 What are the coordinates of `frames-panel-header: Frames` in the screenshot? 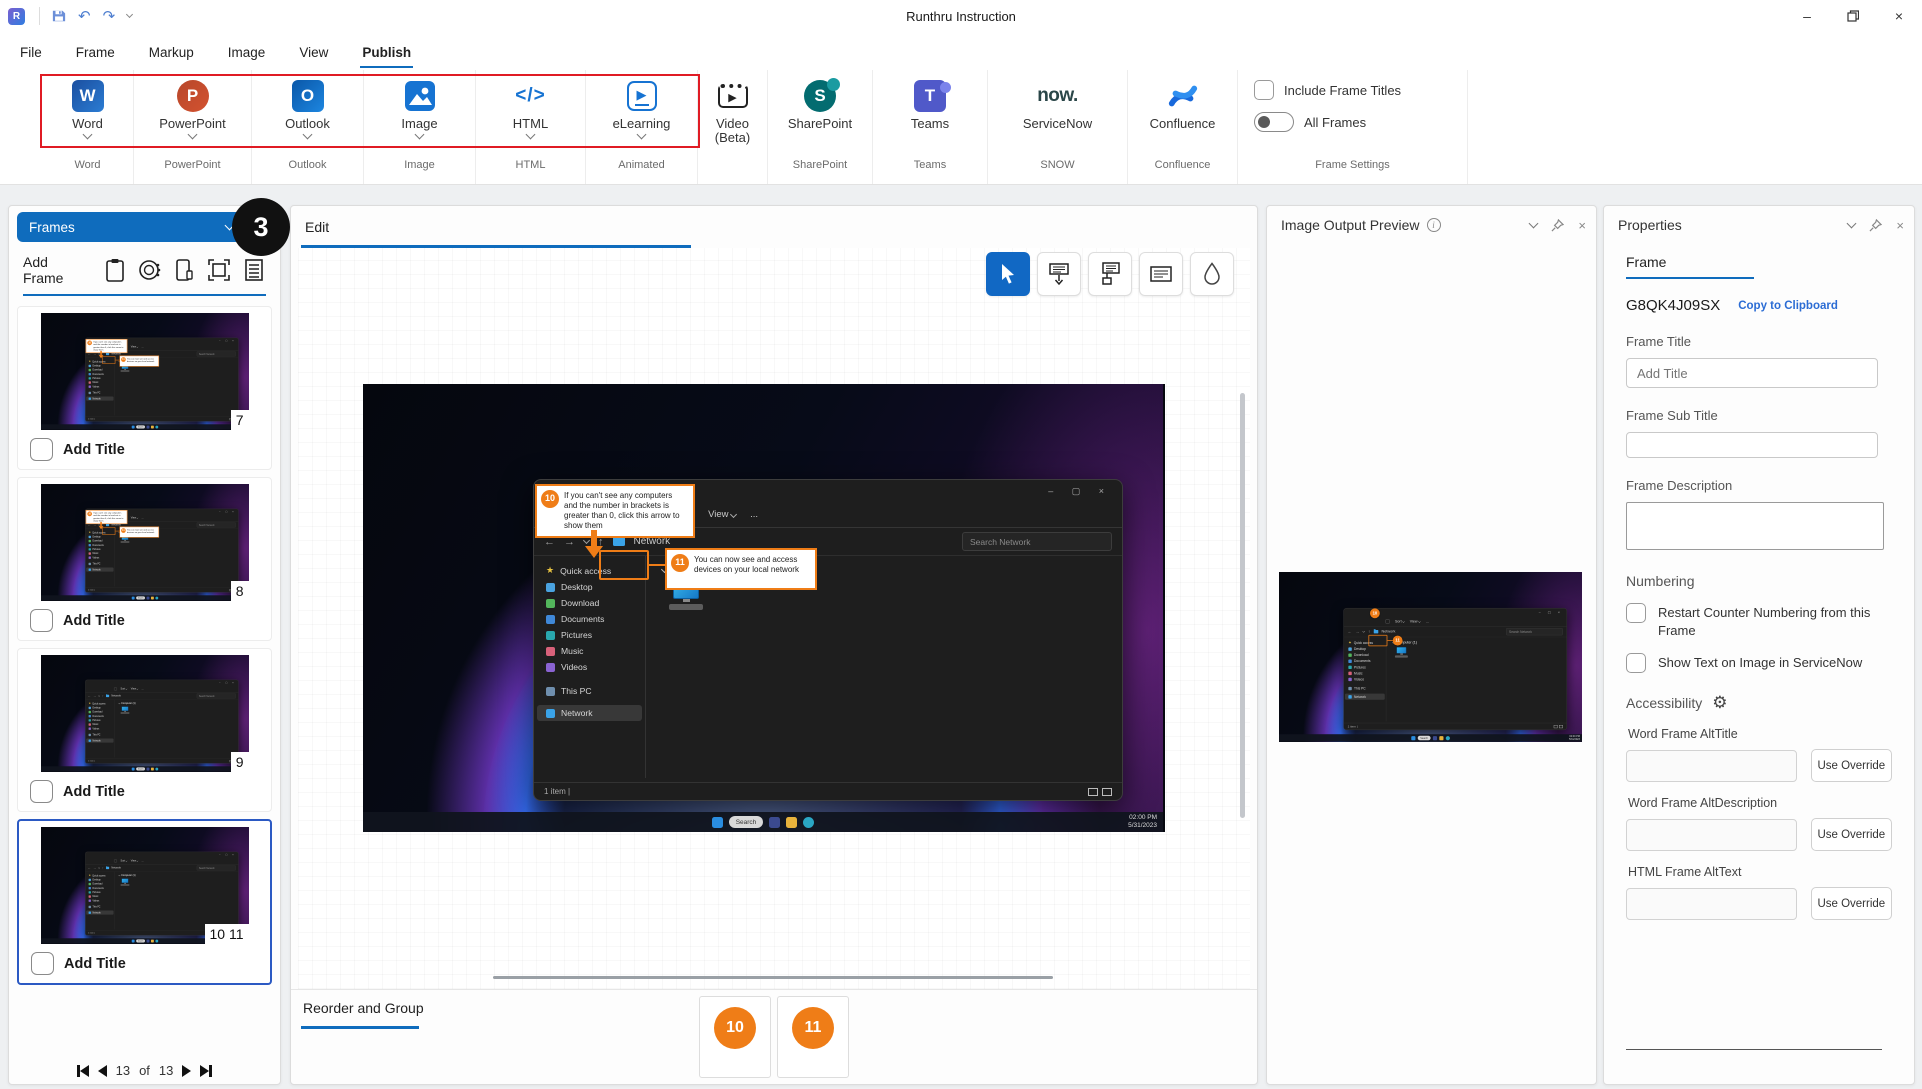 It's located at (131, 227).